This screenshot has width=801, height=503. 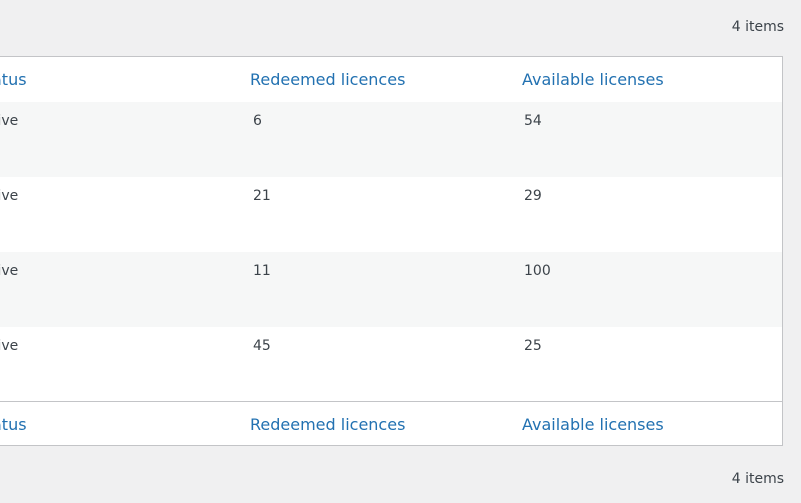 What do you see at coordinates (391, 214) in the screenshot?
I see `table-row: tive 21 29` at bounding box center [391, 214].